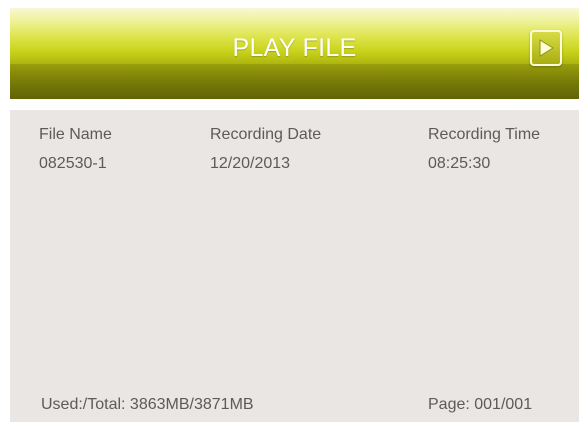  Describe the element at coordinates (73, 163) in the screenshot. I see `file-name-cell: 082530-1` at that location.